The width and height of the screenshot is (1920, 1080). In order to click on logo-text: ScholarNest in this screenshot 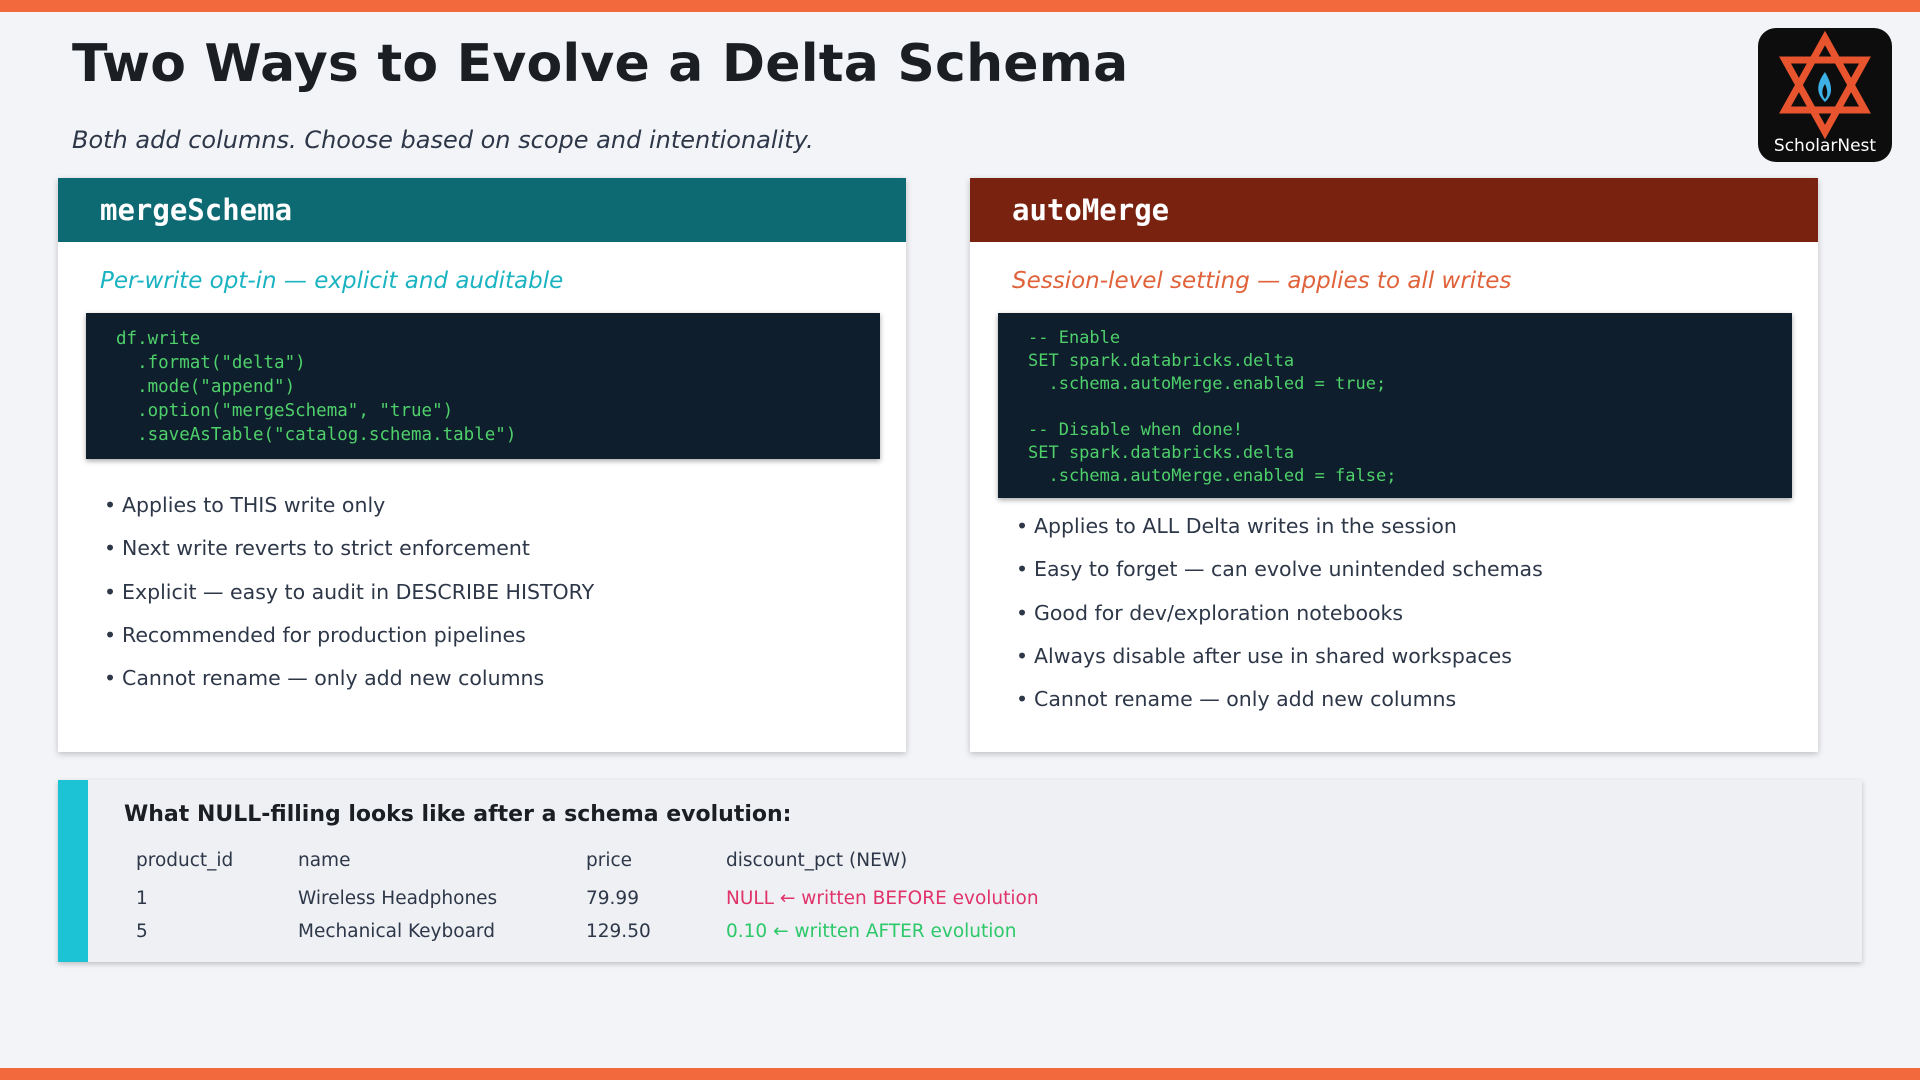, I will do `click(1825, 146)`.